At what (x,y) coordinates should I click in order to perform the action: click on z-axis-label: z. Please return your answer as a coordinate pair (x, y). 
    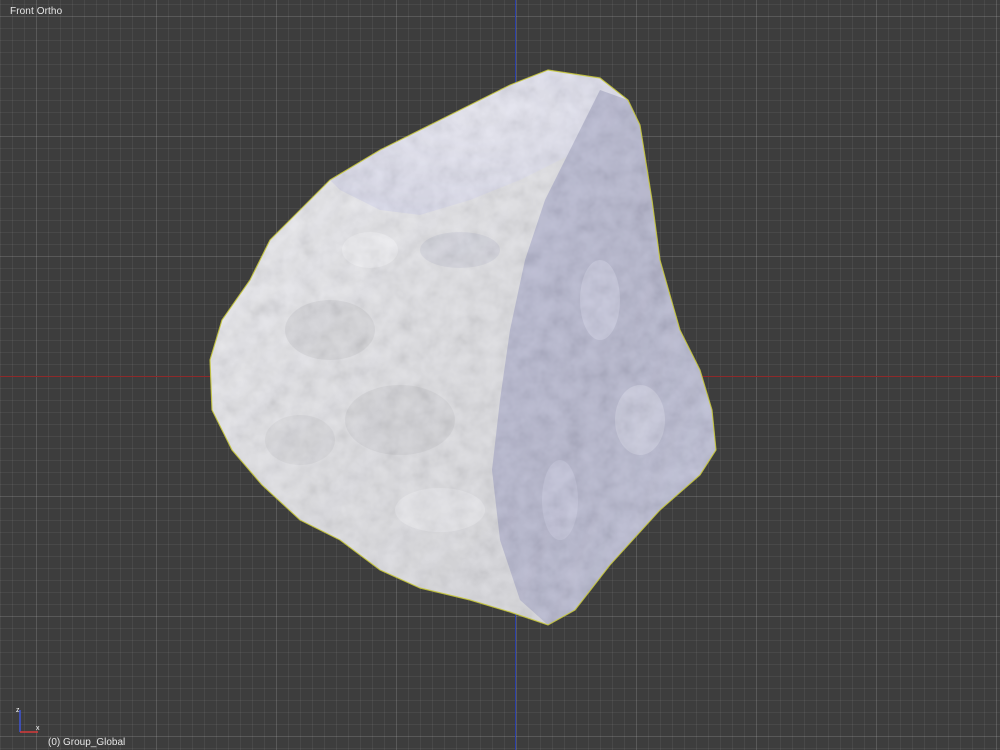
    Looking at the image, I should click on (18, 710).